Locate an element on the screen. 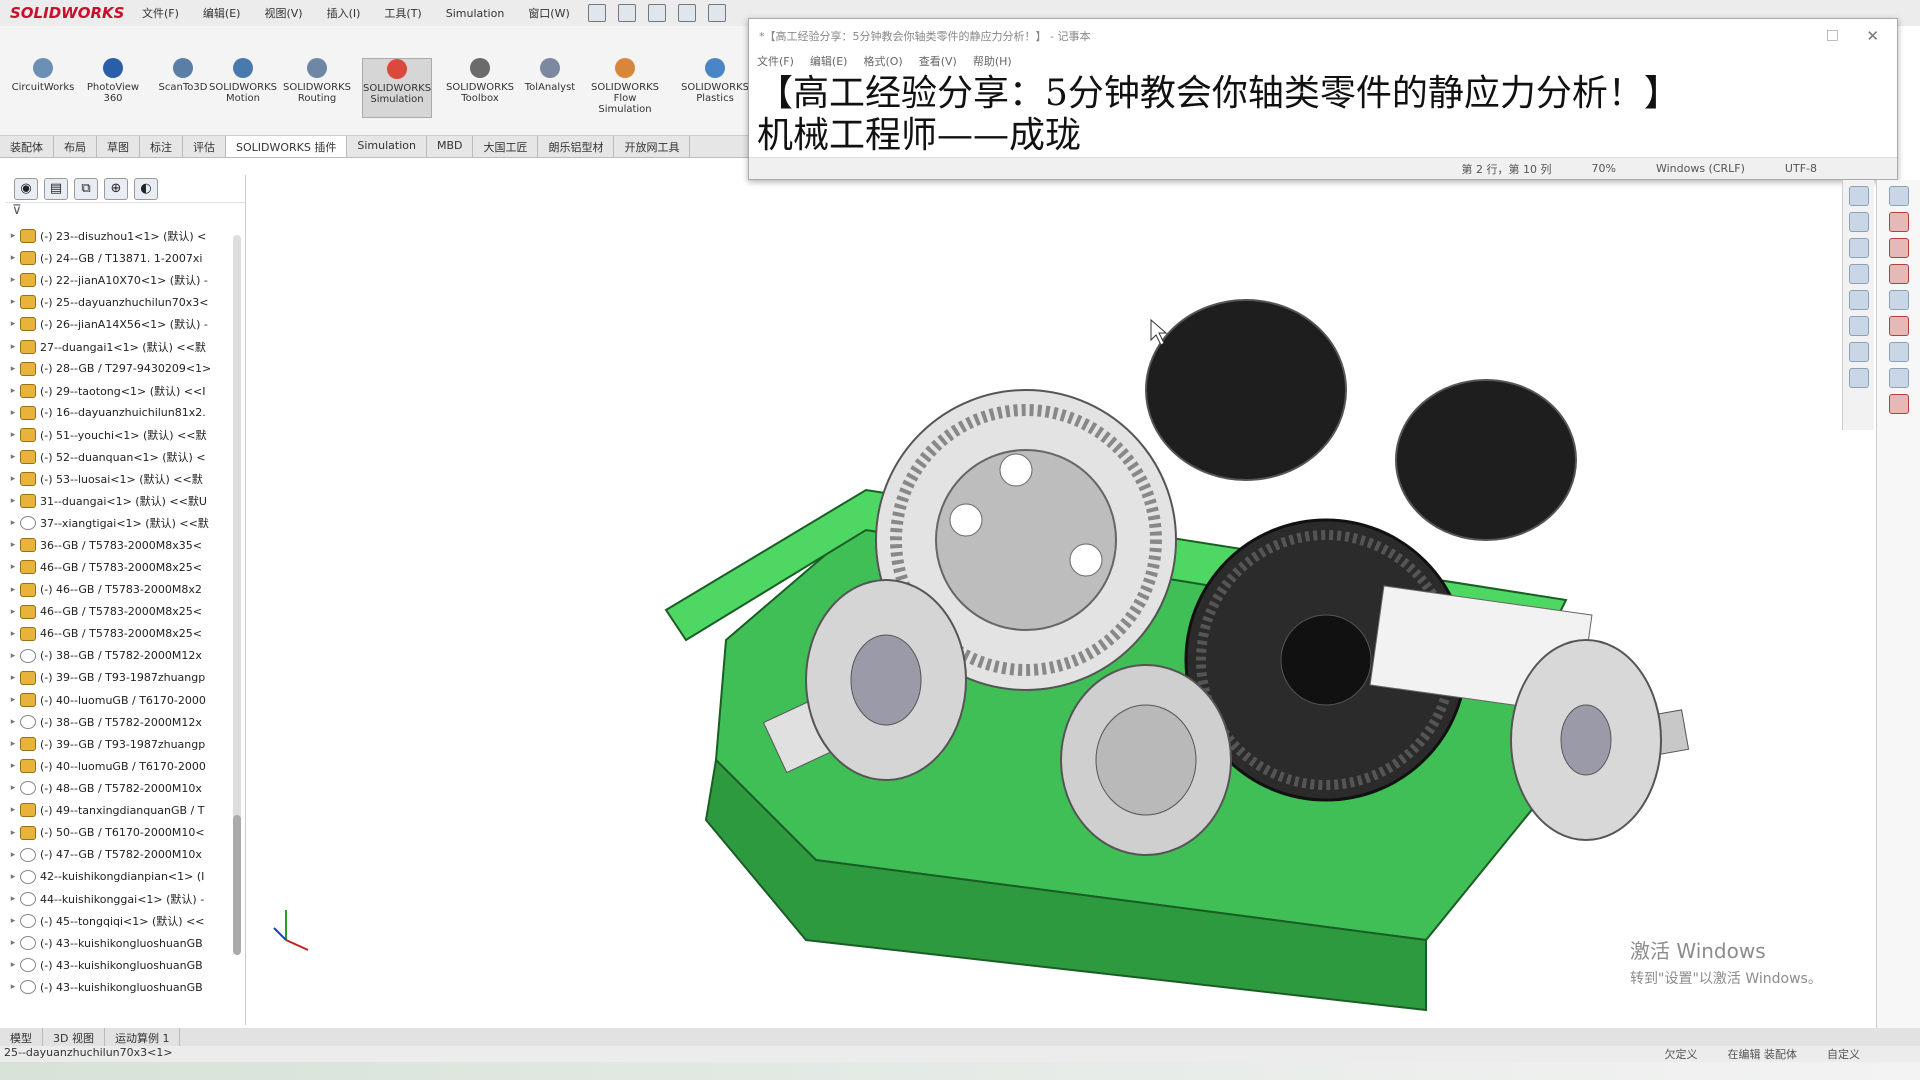  toolbox-icon is located at coordinates (1858, 352).